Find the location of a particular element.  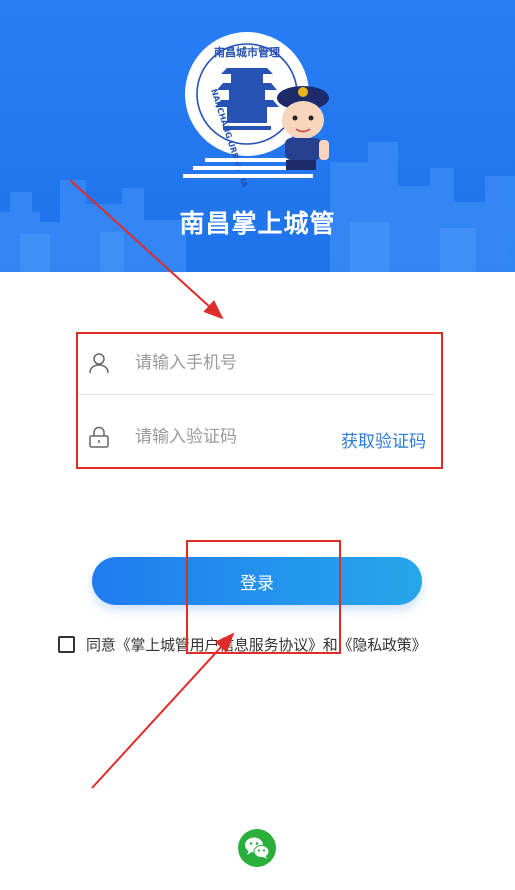

logo-arc-text: 南昌城市管理 is located at coordinates (247, 52).